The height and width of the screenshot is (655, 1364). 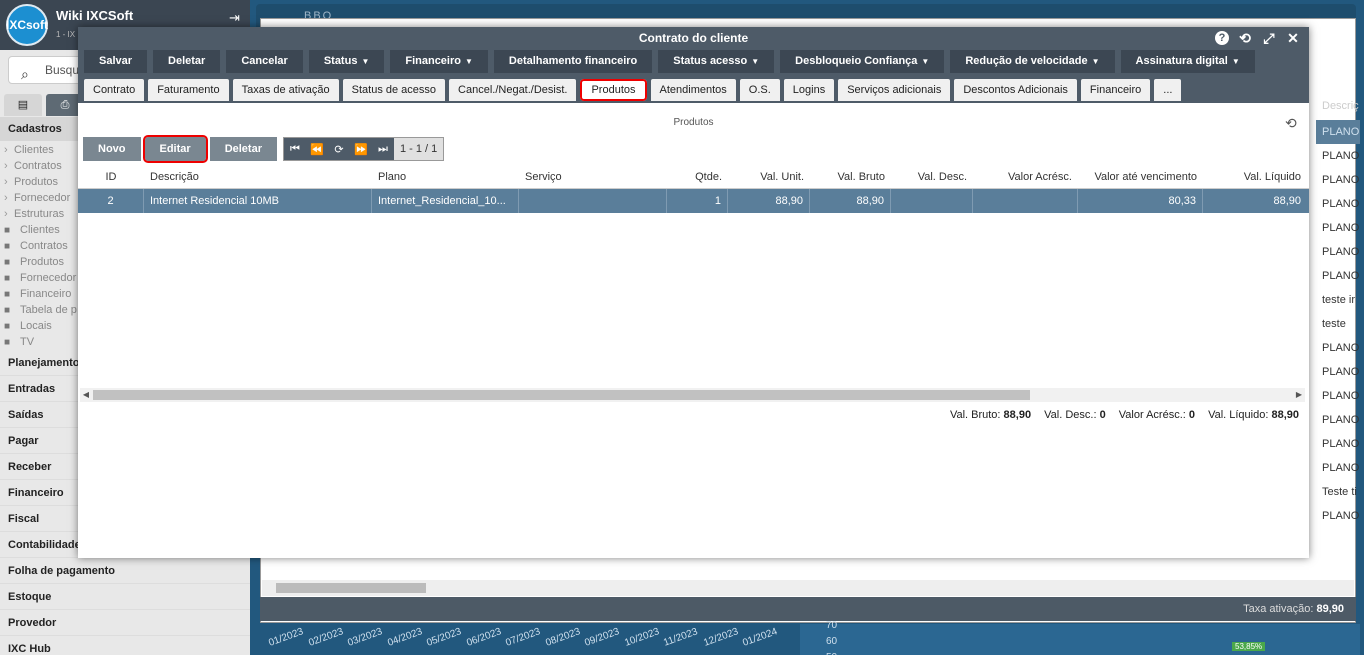 What do you see at coordinates (285, 90) in the screenshot?
I see `tab-taxas-de-ativa-o: Taxas de ativação` at bounding box center [285, 90].